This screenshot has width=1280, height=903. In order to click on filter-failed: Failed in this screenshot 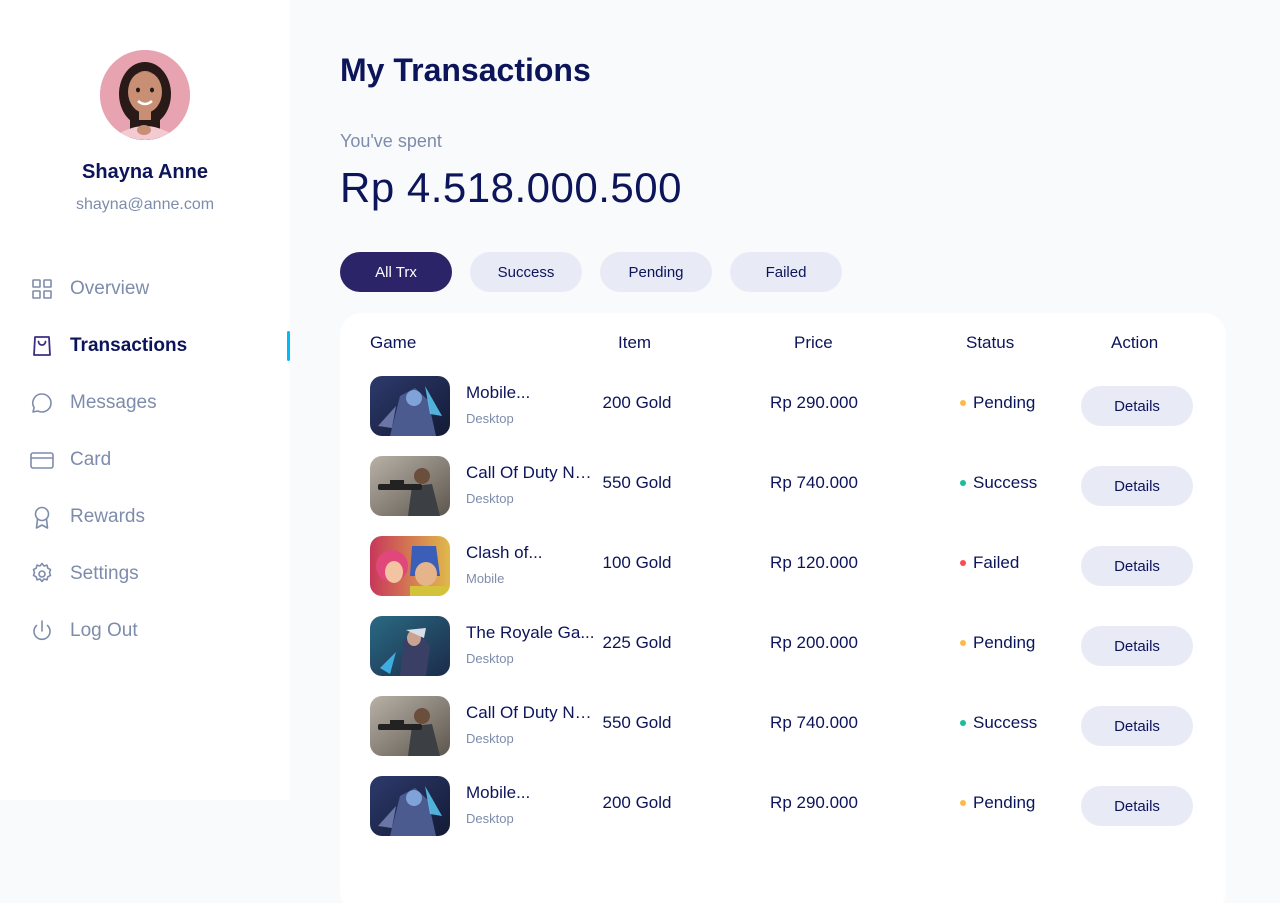, I will do `click(786, 272)`.